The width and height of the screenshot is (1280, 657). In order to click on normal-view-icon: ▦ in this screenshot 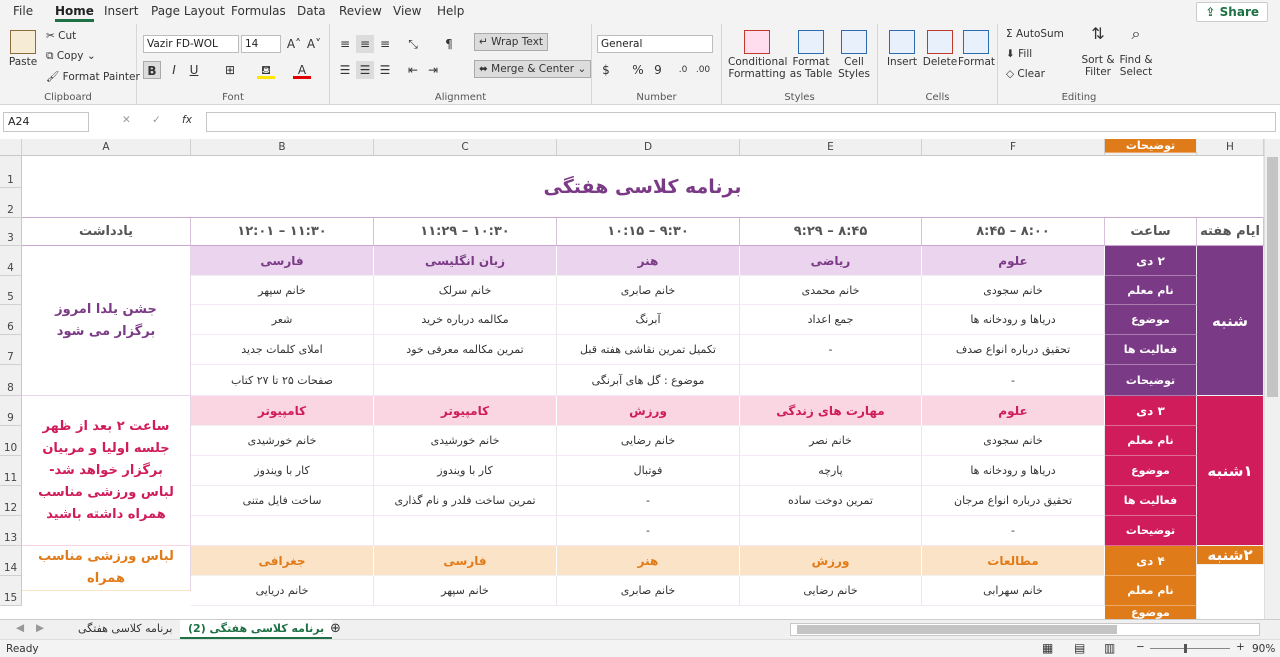, I will do `click(1047, 648)`.